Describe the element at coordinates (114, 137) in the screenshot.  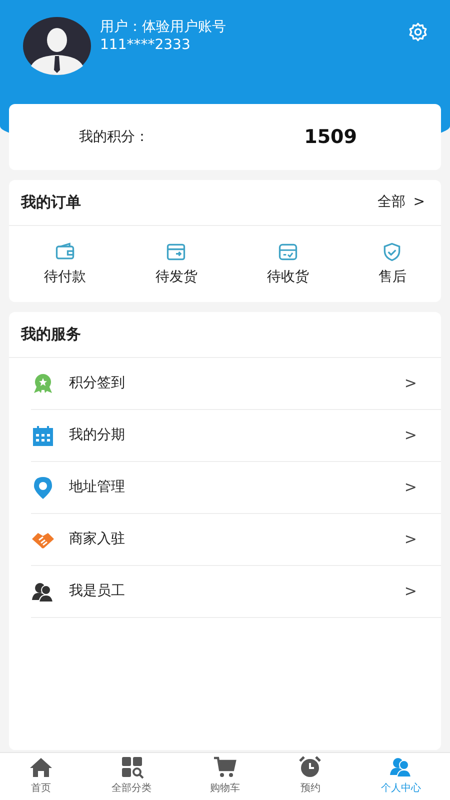
I see `points-label: 我的积分：` at that location.